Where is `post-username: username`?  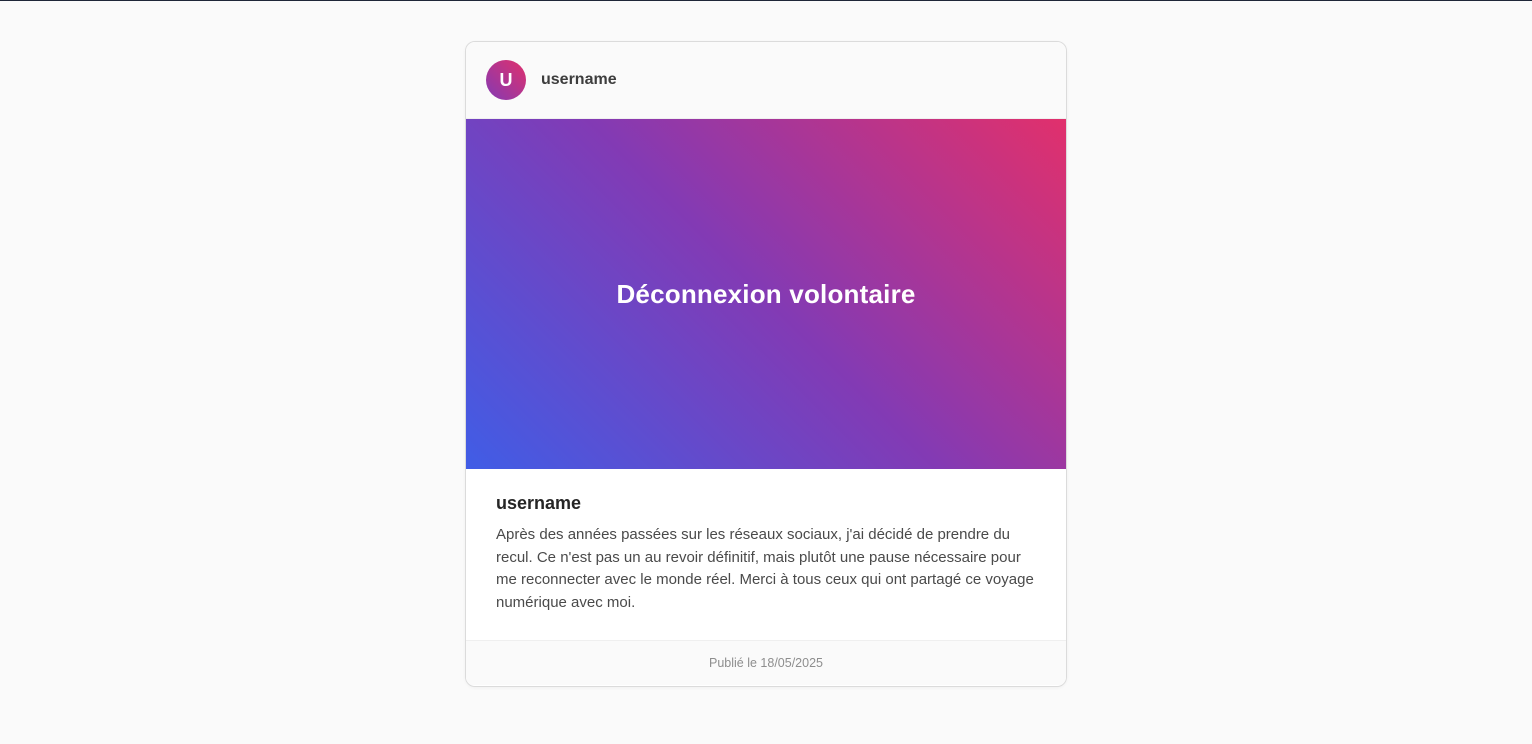
post-username: username is located at coordinates (539, 503).